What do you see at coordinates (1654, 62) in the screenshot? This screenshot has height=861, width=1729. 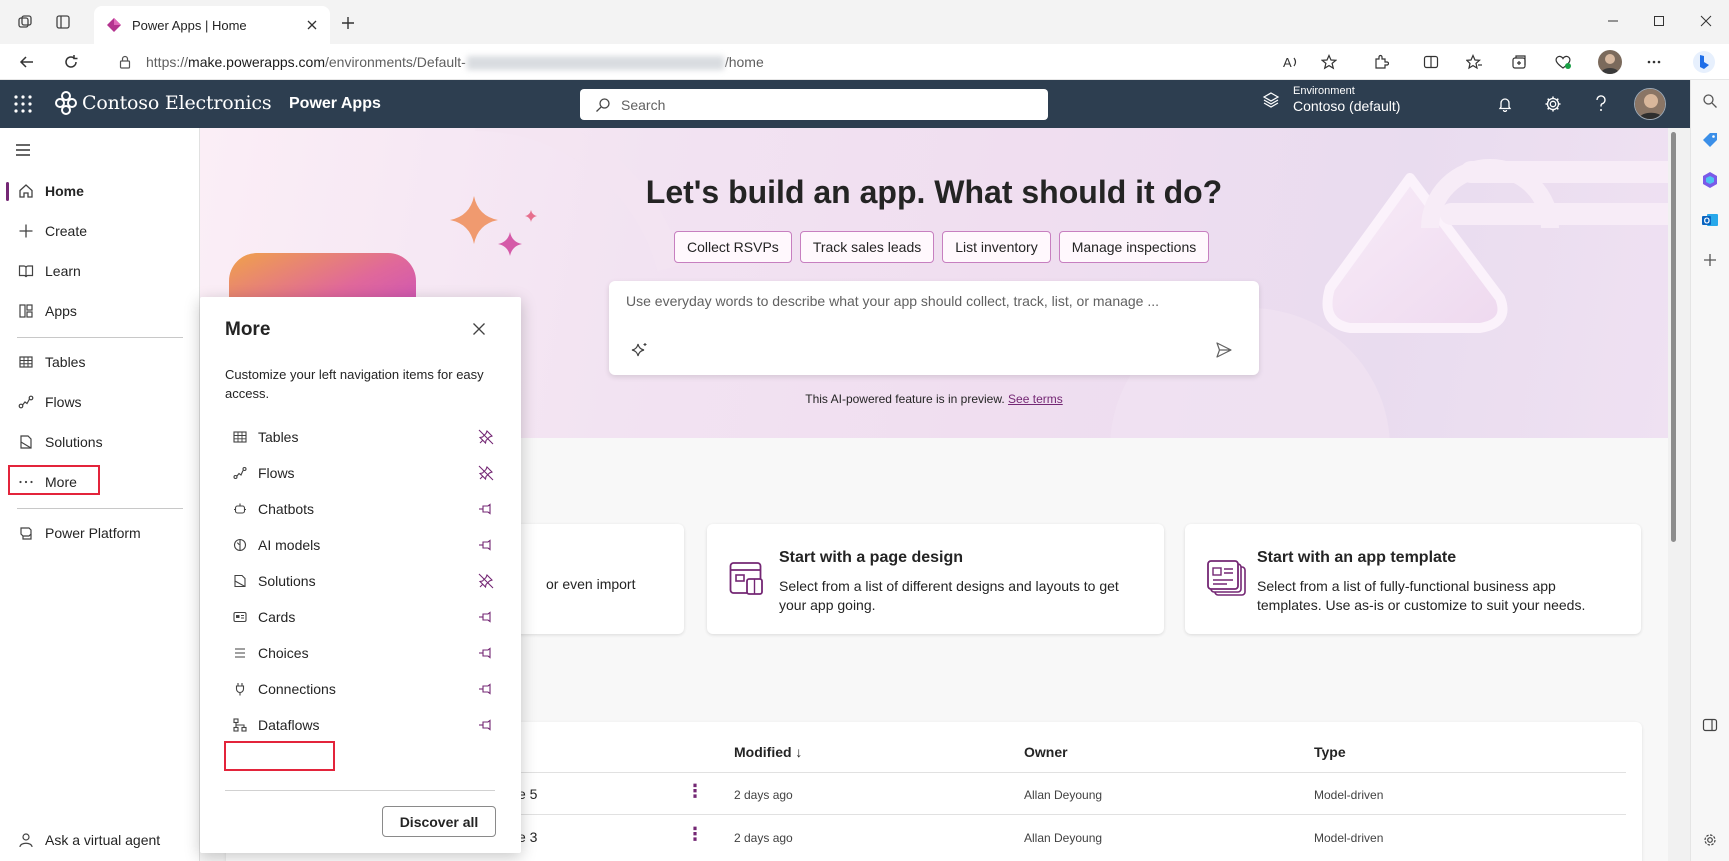 I see `settings-more-icon` at bounding box center [1654, 62].